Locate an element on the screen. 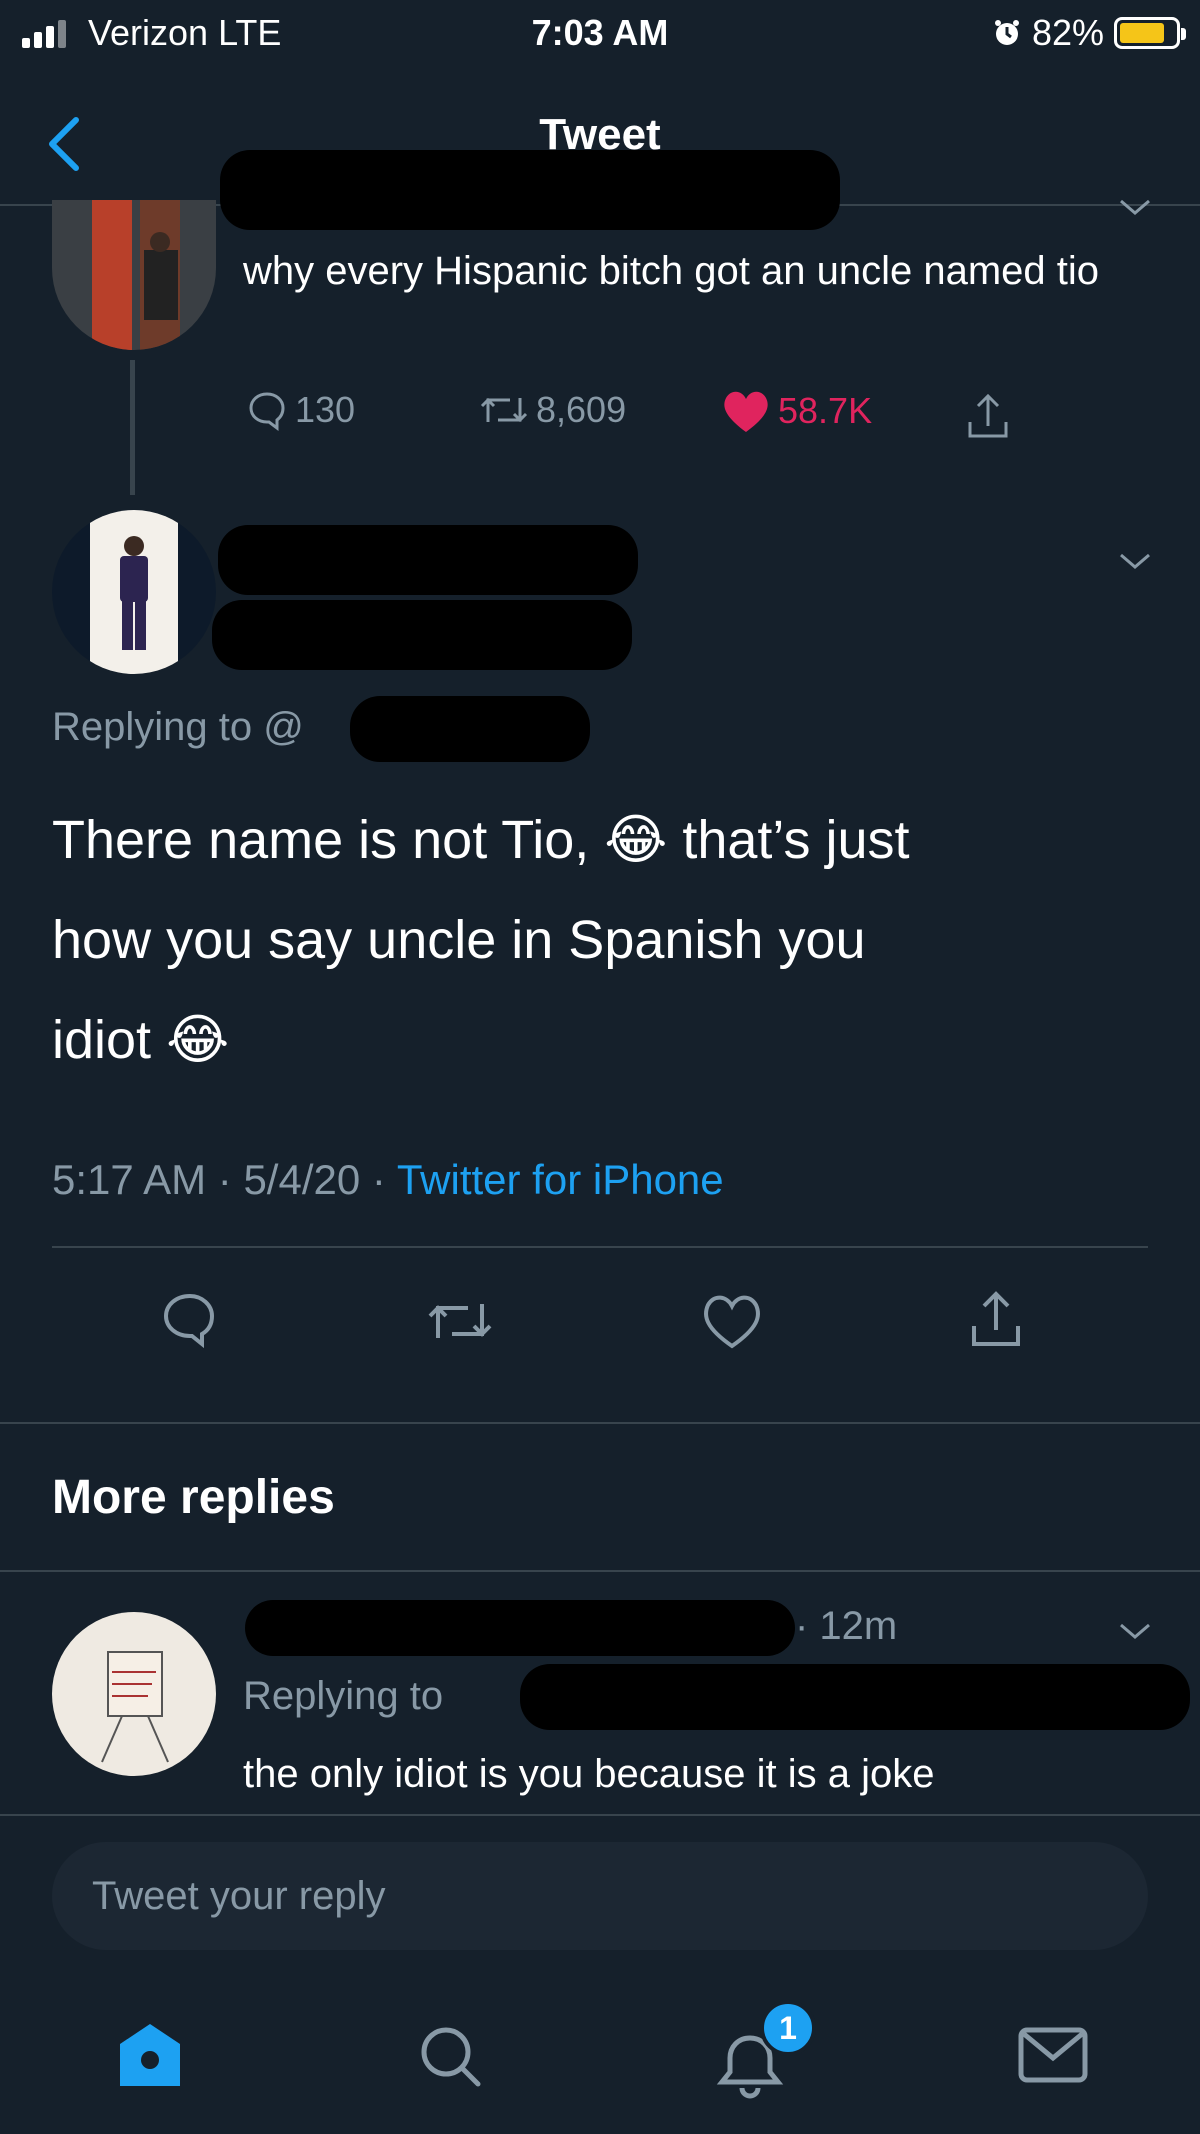  notification-badge: 1 is located at coordinates (788, 2028).